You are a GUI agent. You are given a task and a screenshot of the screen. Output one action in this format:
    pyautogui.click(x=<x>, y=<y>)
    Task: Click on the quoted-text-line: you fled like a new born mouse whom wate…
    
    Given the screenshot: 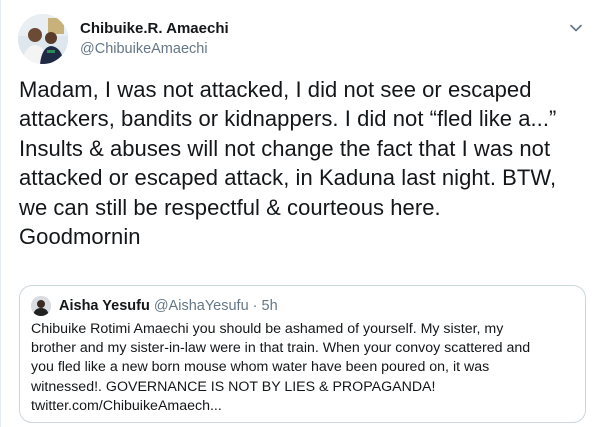 What is the action you would take?
    pyautogui.click(x=260, y=367)
    